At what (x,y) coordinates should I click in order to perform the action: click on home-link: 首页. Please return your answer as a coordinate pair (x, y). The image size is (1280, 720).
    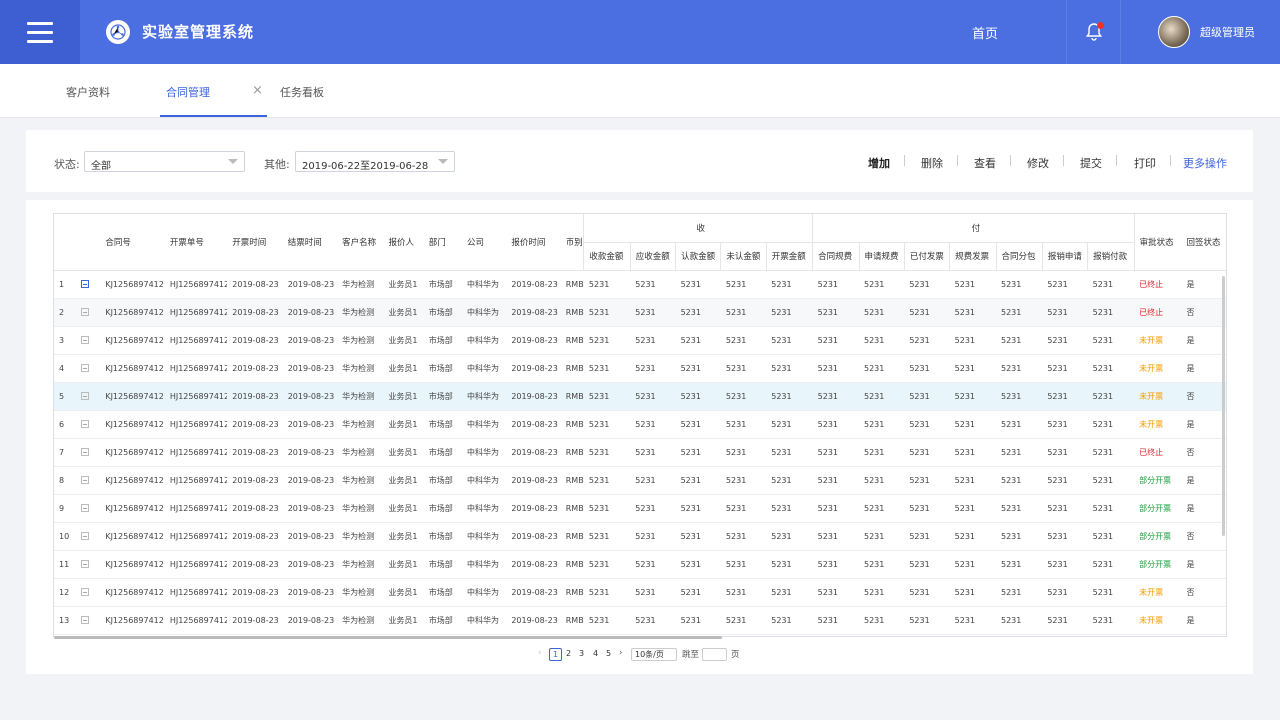
    Looking at the image, I should click on (985, 32).